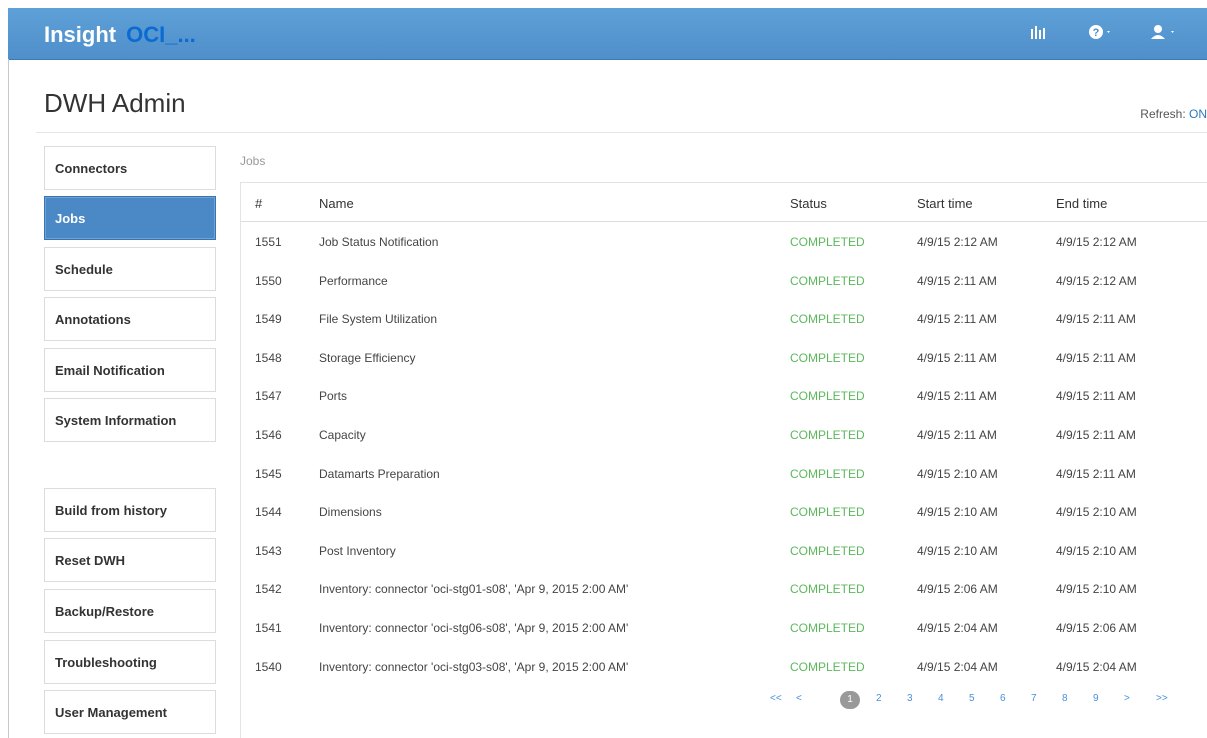 The width and height of the screenshot is (1207, 738). I want to click on job-id: 1545, so click(268, 473).